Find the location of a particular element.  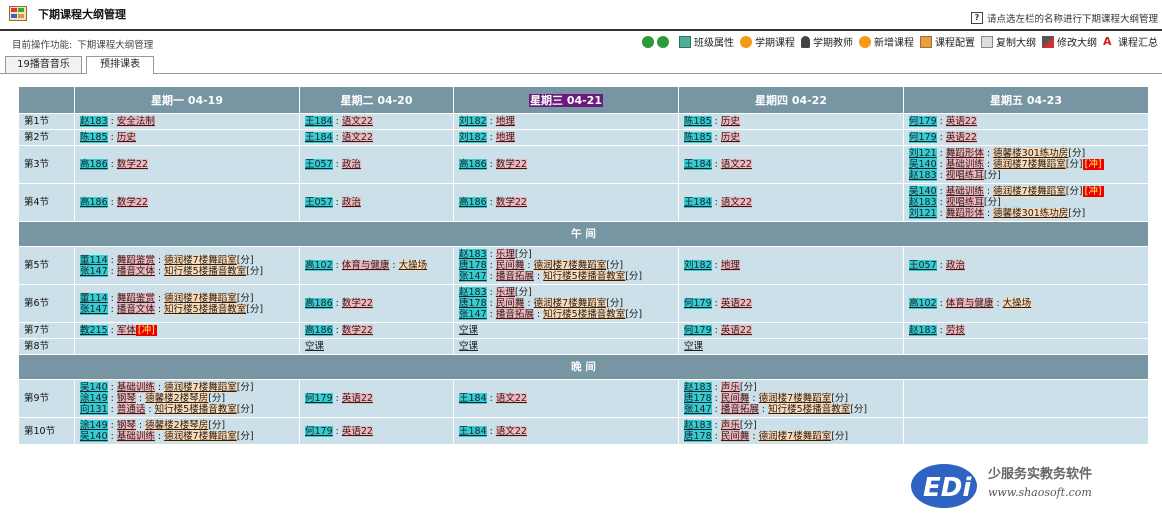

copy-outline-button: 复制大纲 is located at coordinates (1008, 41).